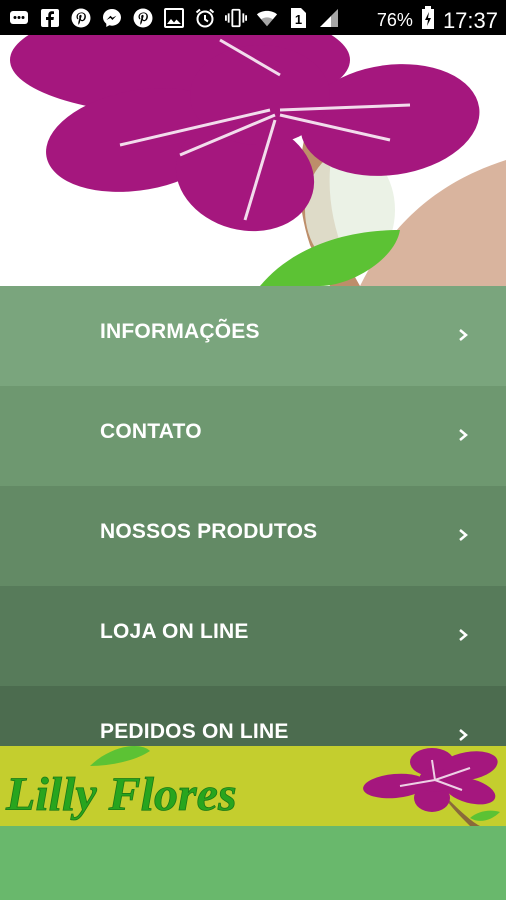 This screenshot has width=506, height=900. I want to click on menu-item-label: NOSSOS PRODUTOS, so click(209, 531).